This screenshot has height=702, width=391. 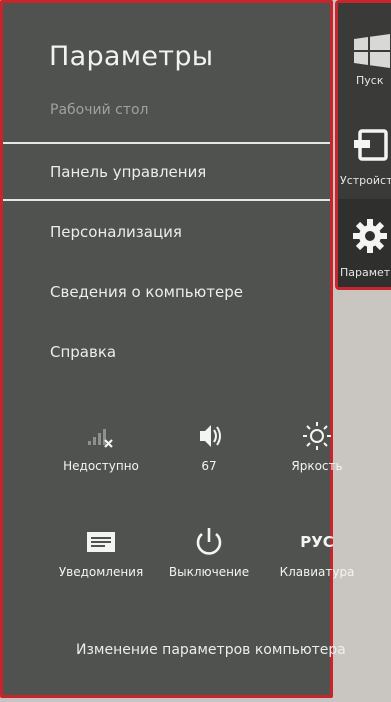 What do you see at coordinates (370, 80) in the screenshot?
I see `charm-start-label: Пуск` at bounding box center [370, 80].